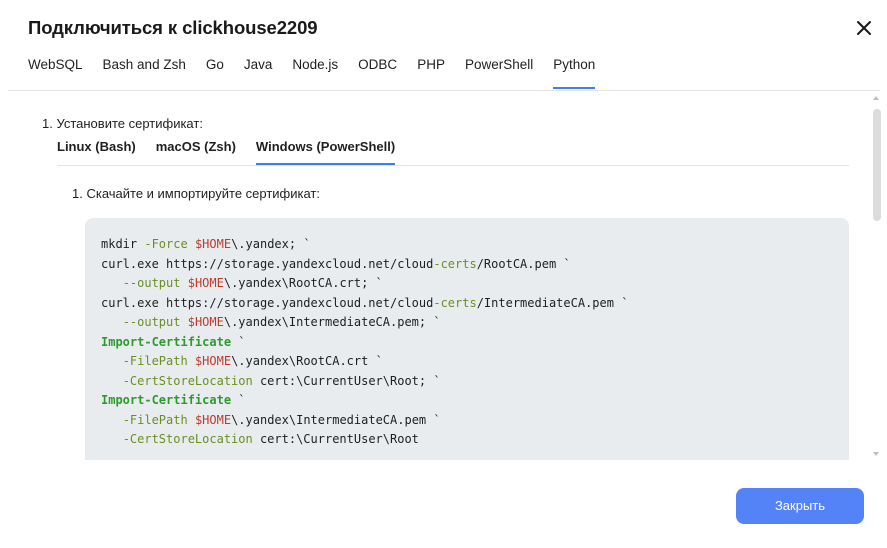  Describe the element at coordinates (215, 72) in the screenshot. I see `tab-go: Go` at that location.